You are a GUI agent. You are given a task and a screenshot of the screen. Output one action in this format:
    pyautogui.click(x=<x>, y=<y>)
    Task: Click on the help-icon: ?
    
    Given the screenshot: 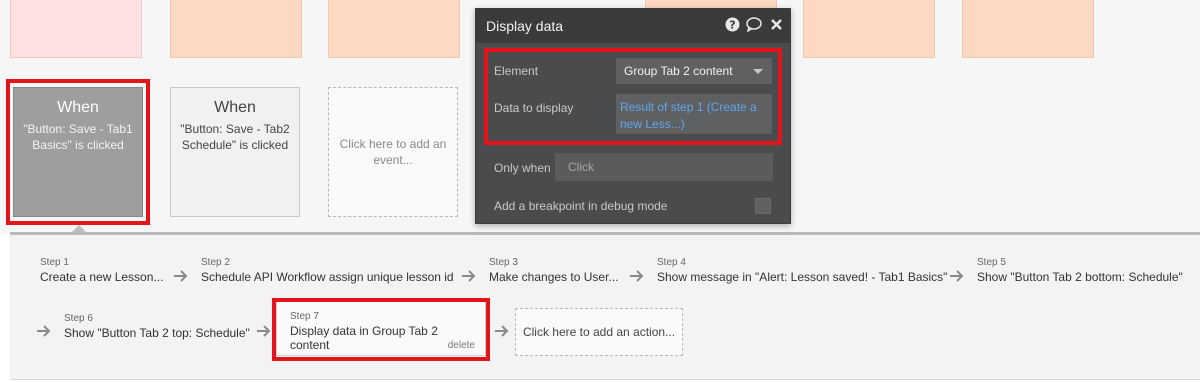 What is the action you would take?
    pyautogui.click(x=732, y=24)
    